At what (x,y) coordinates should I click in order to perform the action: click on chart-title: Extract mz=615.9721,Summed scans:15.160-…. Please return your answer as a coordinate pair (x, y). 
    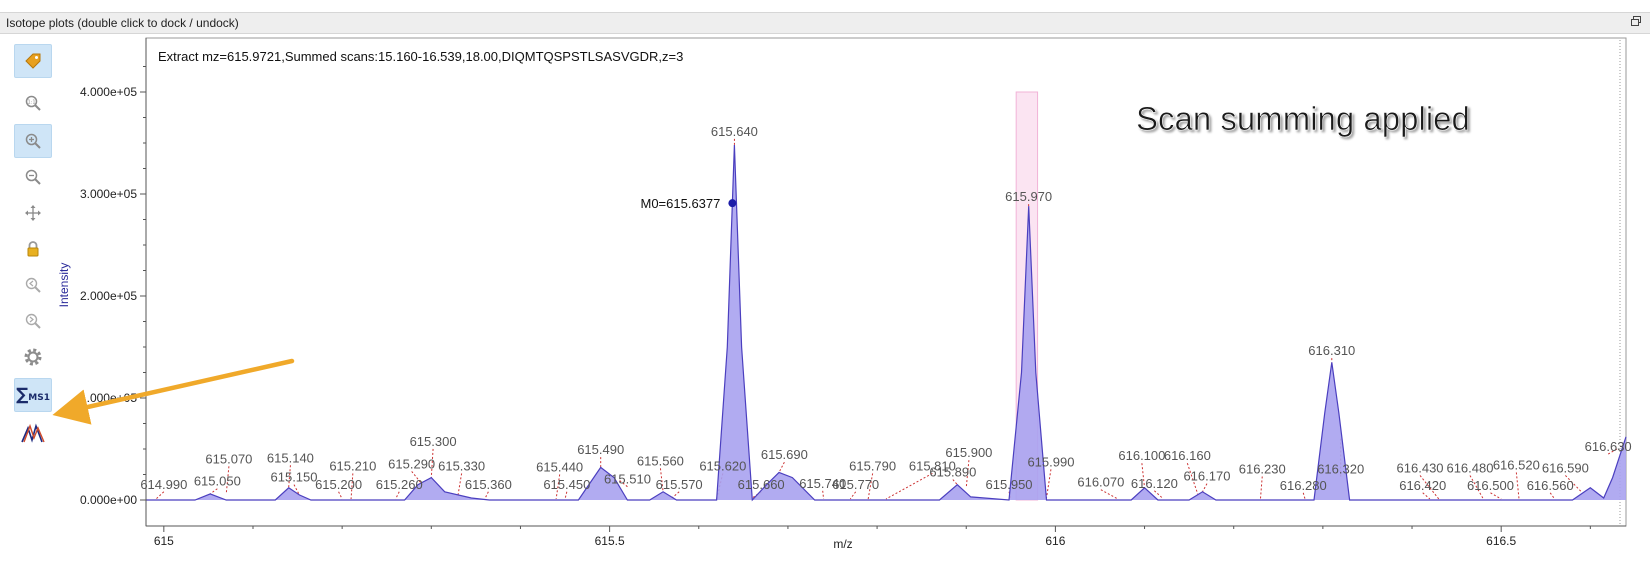
    Looking at the image, I should click on (420, 56).